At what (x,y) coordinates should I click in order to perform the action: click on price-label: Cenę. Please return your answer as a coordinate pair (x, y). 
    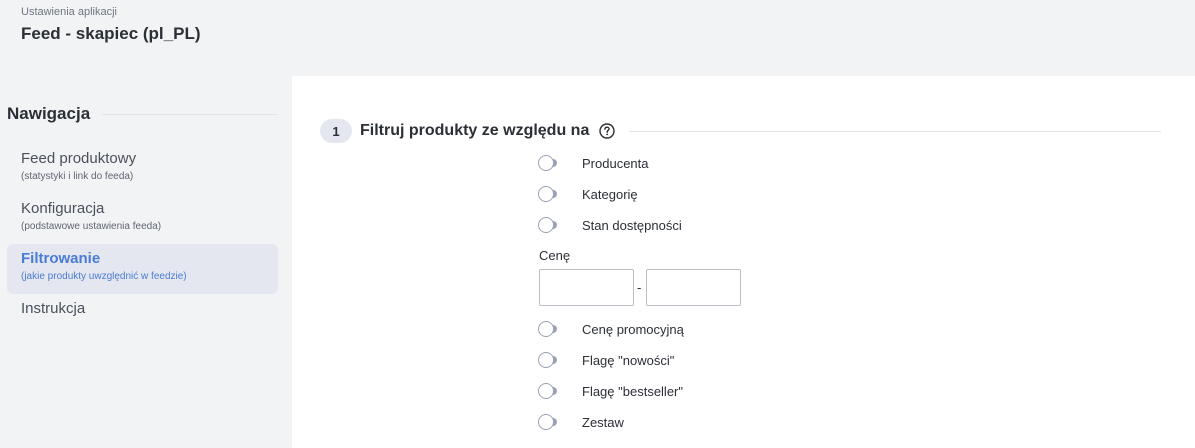
    Looking at the image, I should click on (555, 255).